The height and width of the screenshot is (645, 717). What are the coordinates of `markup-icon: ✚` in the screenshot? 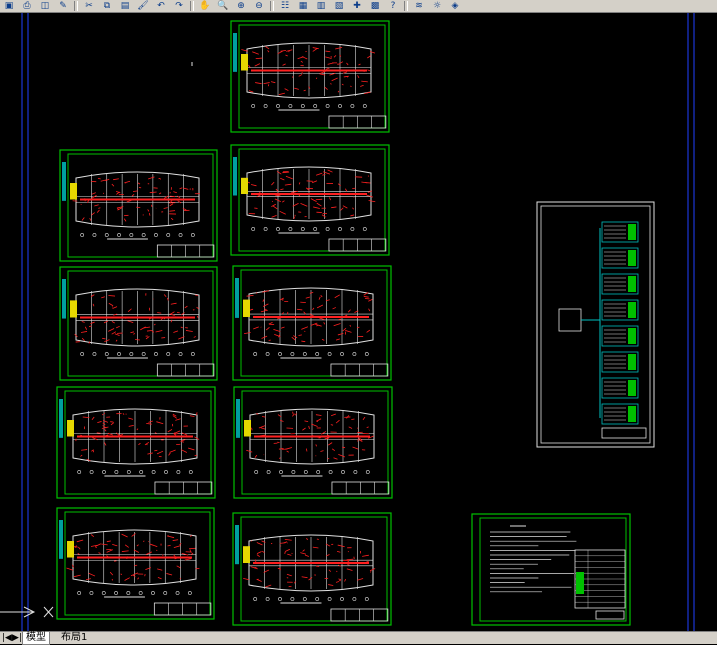 It's located at (357, 6).